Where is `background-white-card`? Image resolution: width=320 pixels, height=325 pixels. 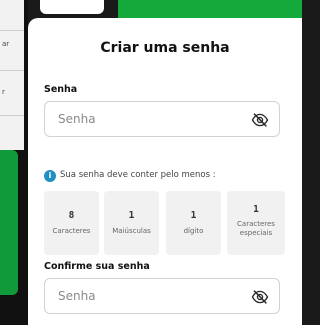
background-white-card is located at coordinates (72, 7).